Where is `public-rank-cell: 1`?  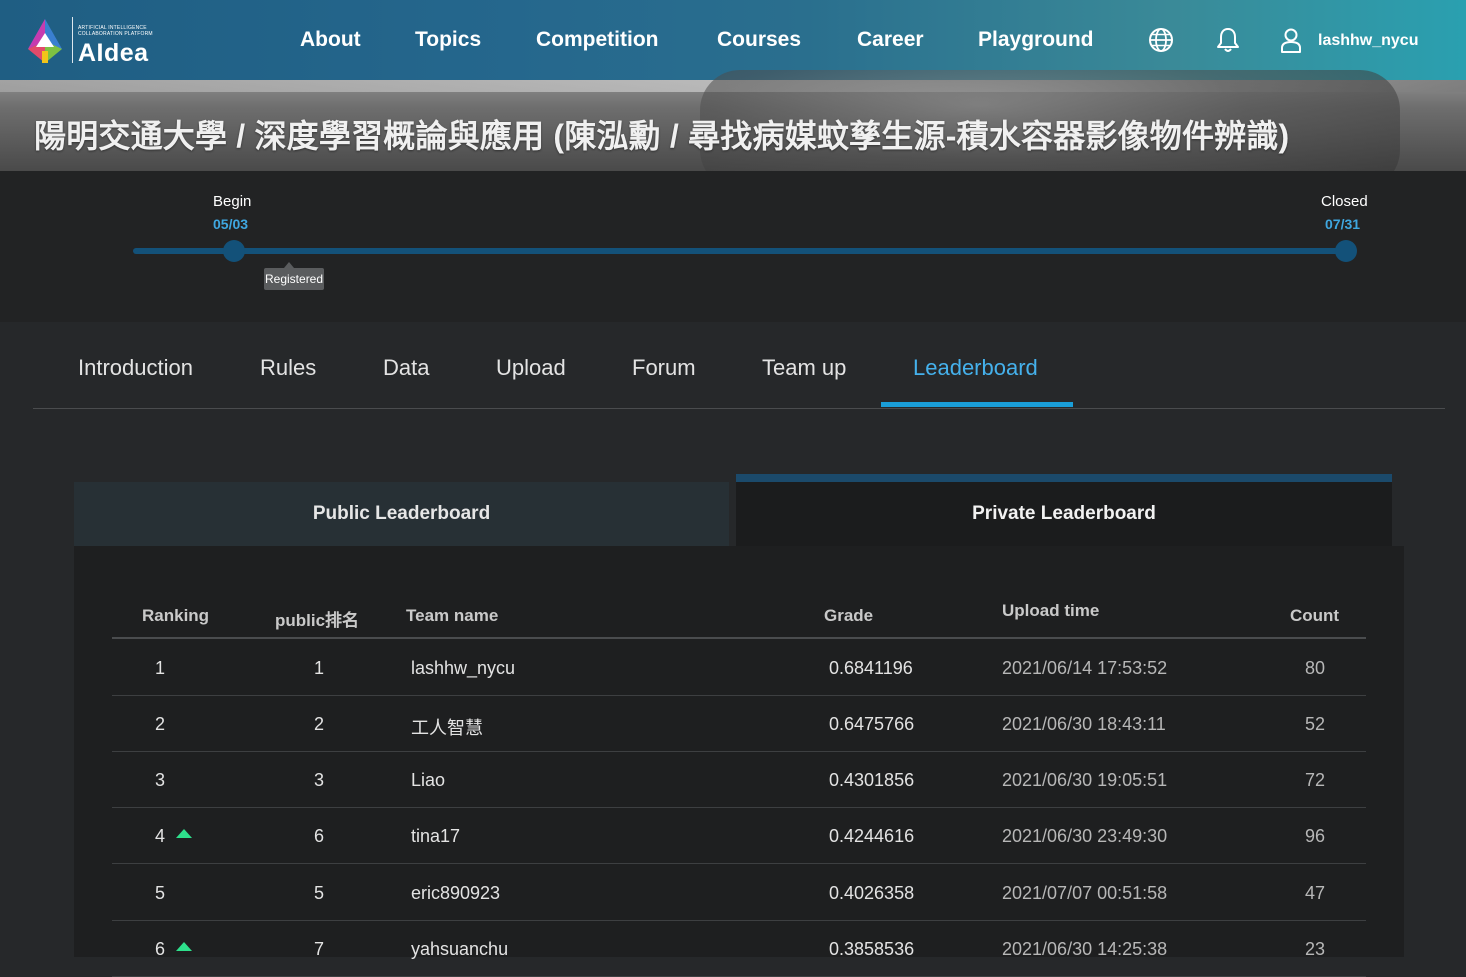
public-rank-cell: 1 is located at coordinates (319, 668).